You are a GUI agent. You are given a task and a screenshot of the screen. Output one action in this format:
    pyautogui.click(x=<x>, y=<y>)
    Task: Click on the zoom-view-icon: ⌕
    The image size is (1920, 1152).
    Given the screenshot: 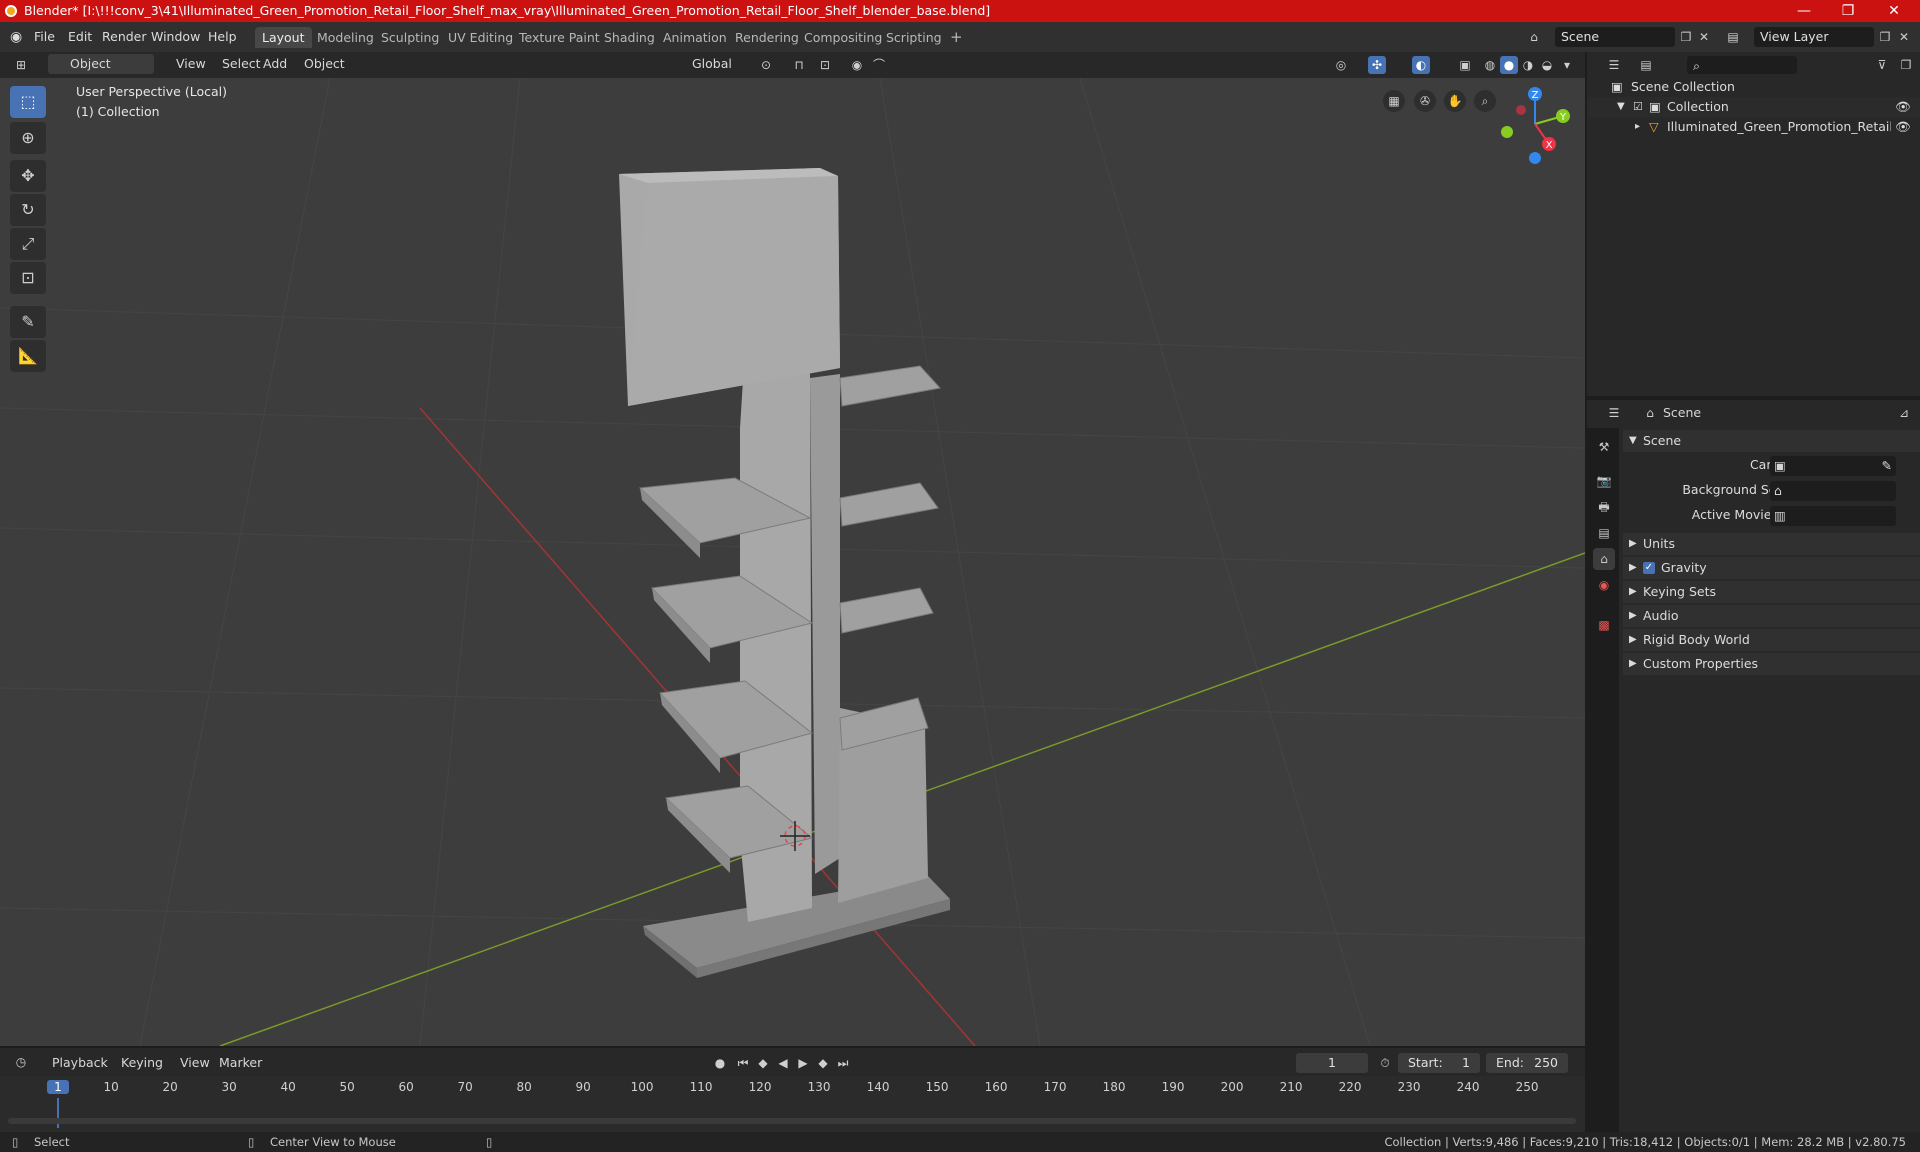 What is the action you would take?
    pyautogui.click(x=1485, y=101)
    